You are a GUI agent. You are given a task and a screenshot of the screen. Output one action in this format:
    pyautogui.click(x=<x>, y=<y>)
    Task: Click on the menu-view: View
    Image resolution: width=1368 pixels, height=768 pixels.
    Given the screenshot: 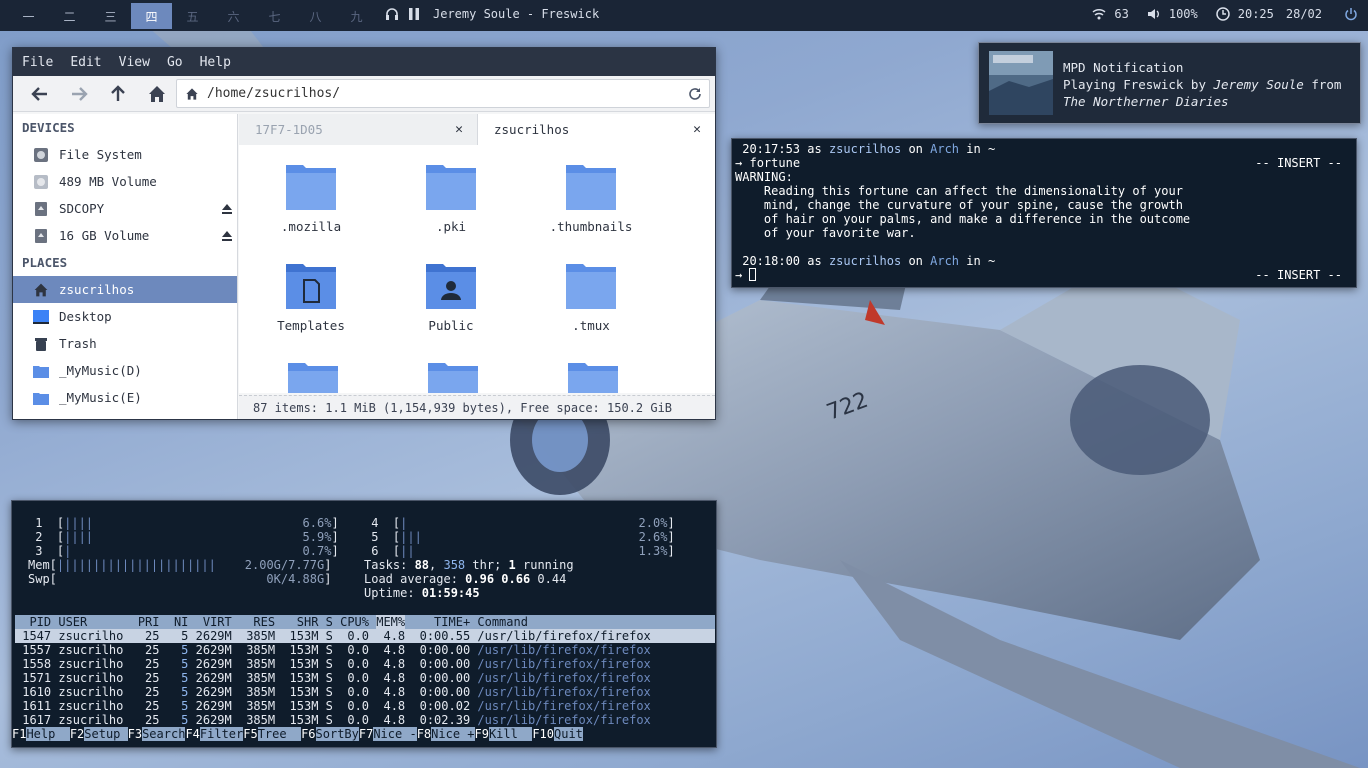 What is the action you would take?
    pyautogui.click(x=134, y=62)
    